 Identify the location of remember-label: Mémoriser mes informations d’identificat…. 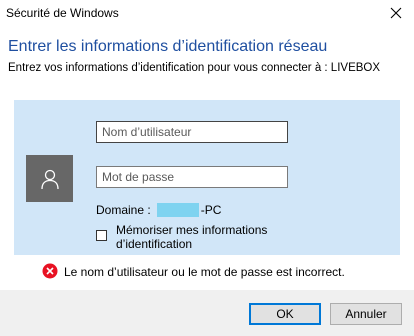
(206, 237).